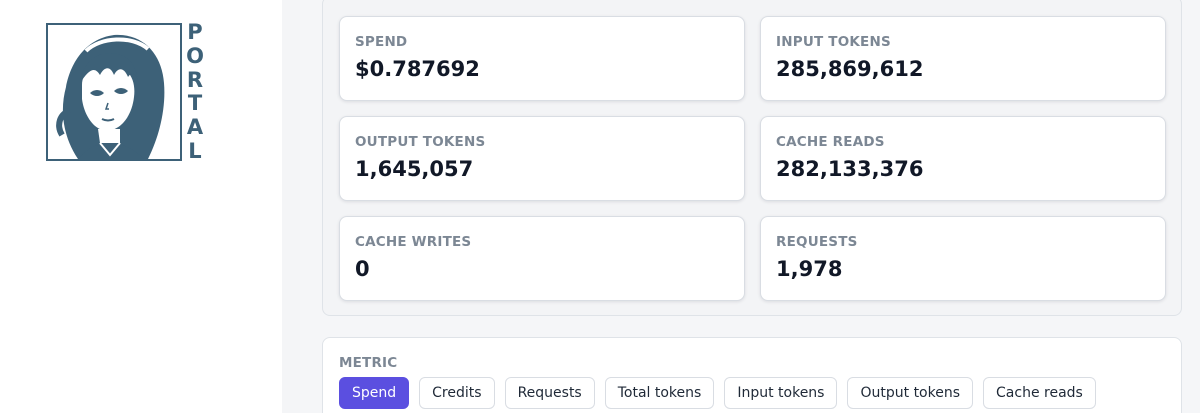 The width and height of the screenshot is (1200, 413). I want to click on metric-chip-total-tokens: Total tokens, so click(659, 393).